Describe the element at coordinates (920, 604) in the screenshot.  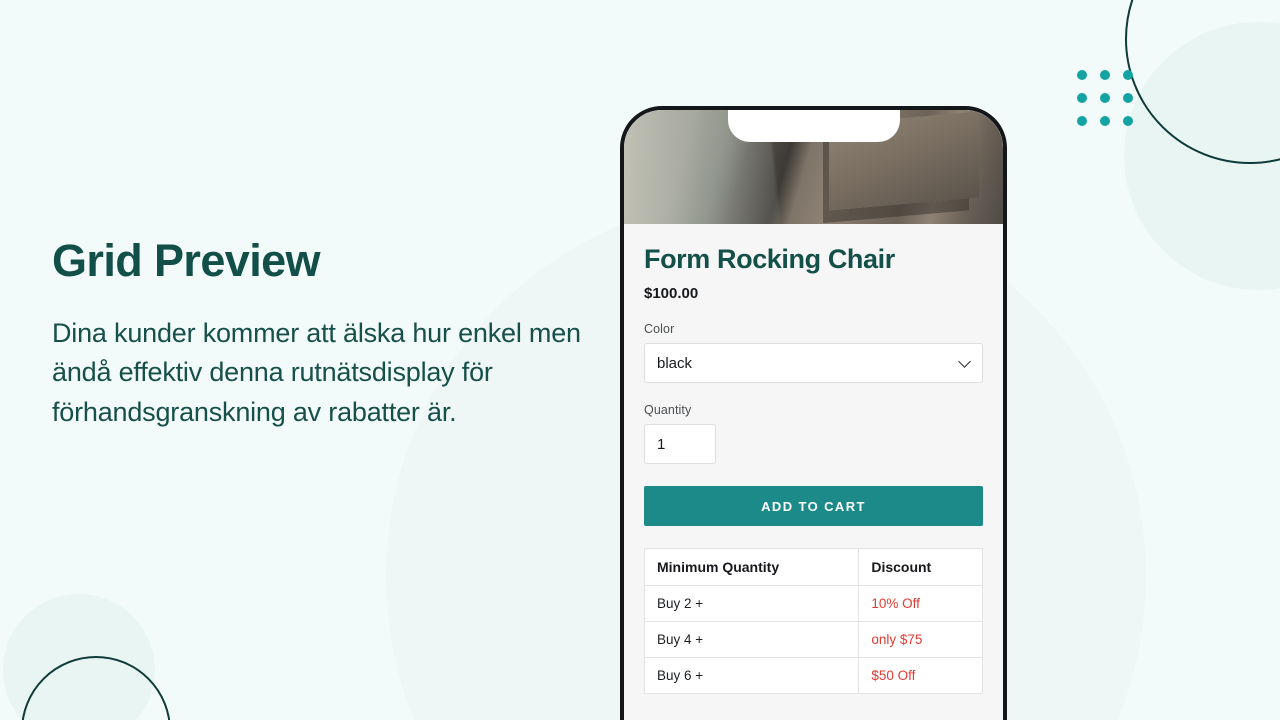
I see `cell-discount: 10% Off` at that location.